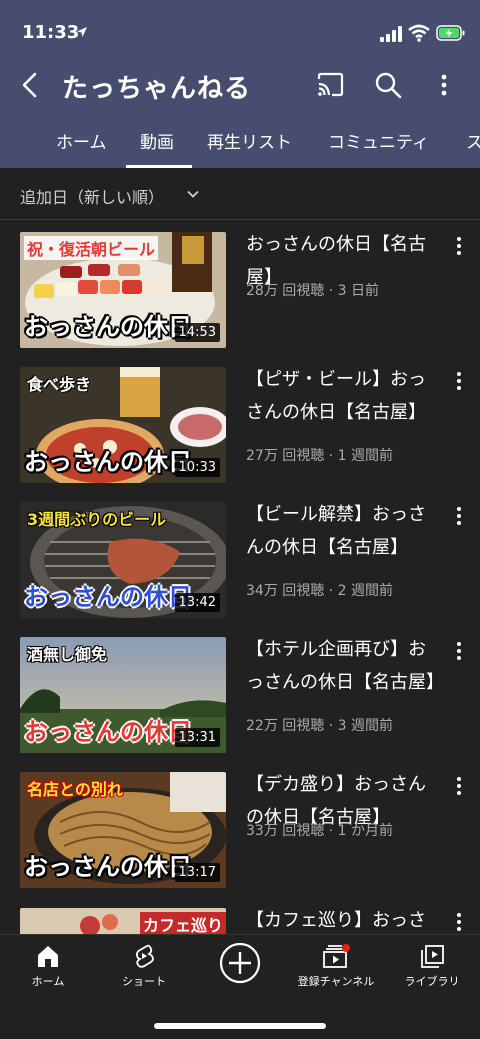  What do you see at coordinates (473, 140) in the screenshot?
I see `tab-channels: ス` at bounding box center [473, 140].